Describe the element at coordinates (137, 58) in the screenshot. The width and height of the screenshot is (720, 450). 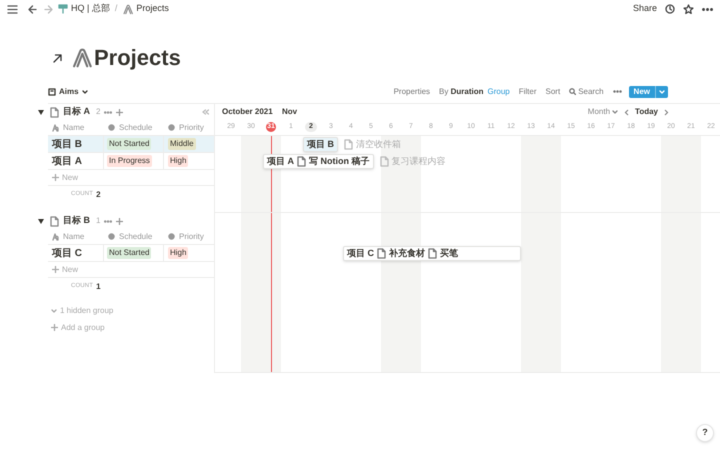
I see `page-title: Projects` at that location.